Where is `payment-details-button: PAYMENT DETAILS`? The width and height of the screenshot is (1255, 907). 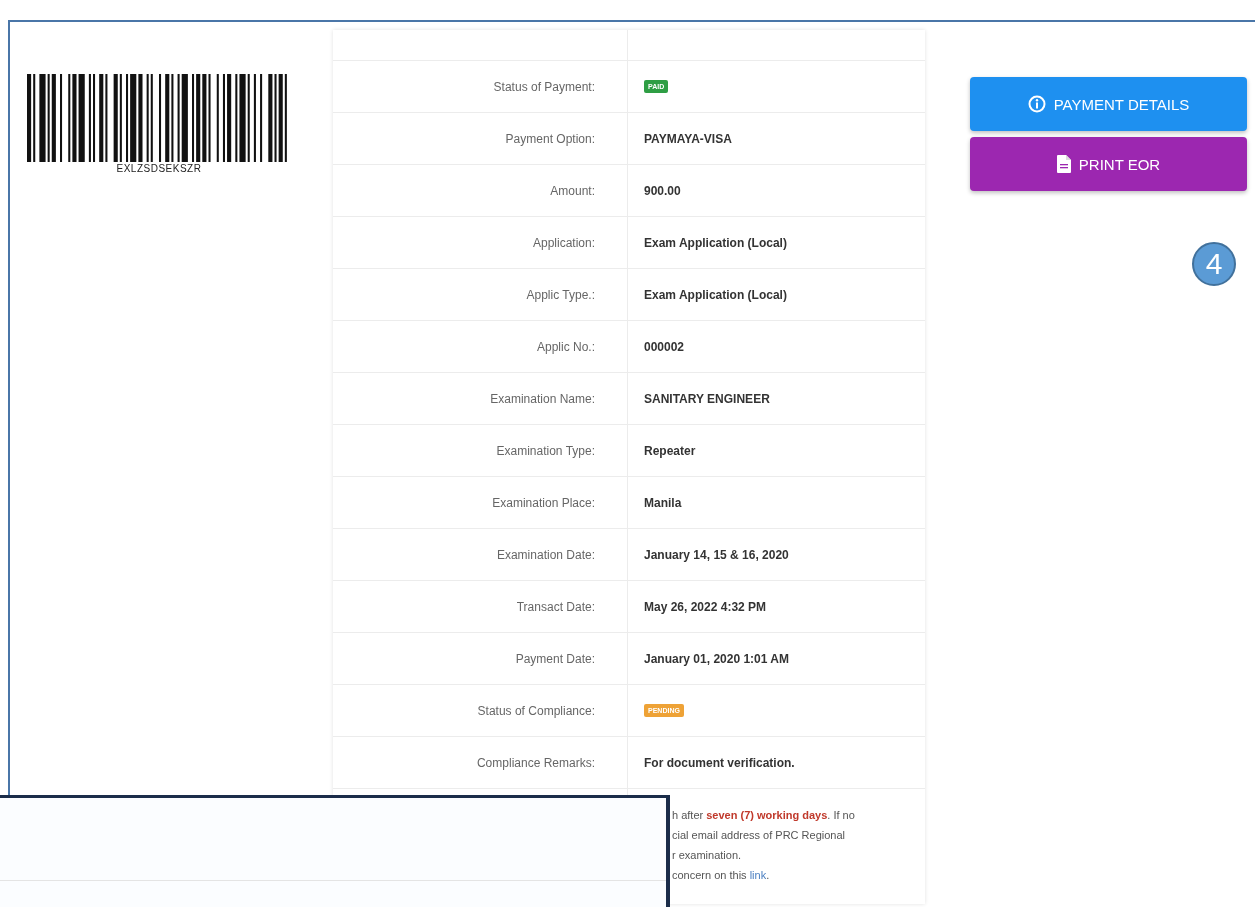 payment-details-button: PAYMENT DETAILS is located at coordinates (1108, 104).